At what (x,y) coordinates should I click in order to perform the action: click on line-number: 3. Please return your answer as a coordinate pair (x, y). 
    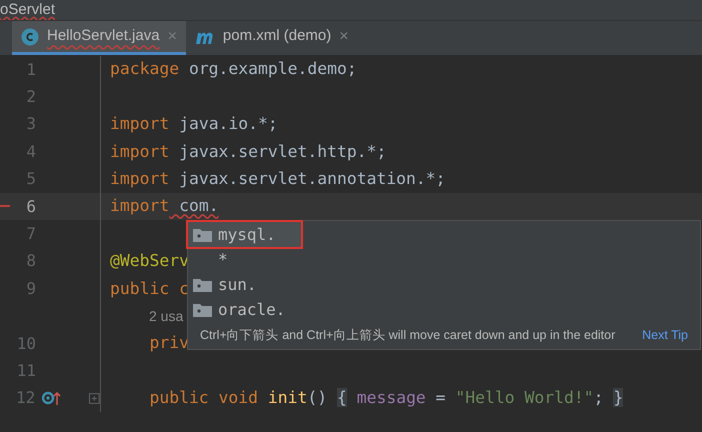
    Looking at the image, I should click on (30, 124).